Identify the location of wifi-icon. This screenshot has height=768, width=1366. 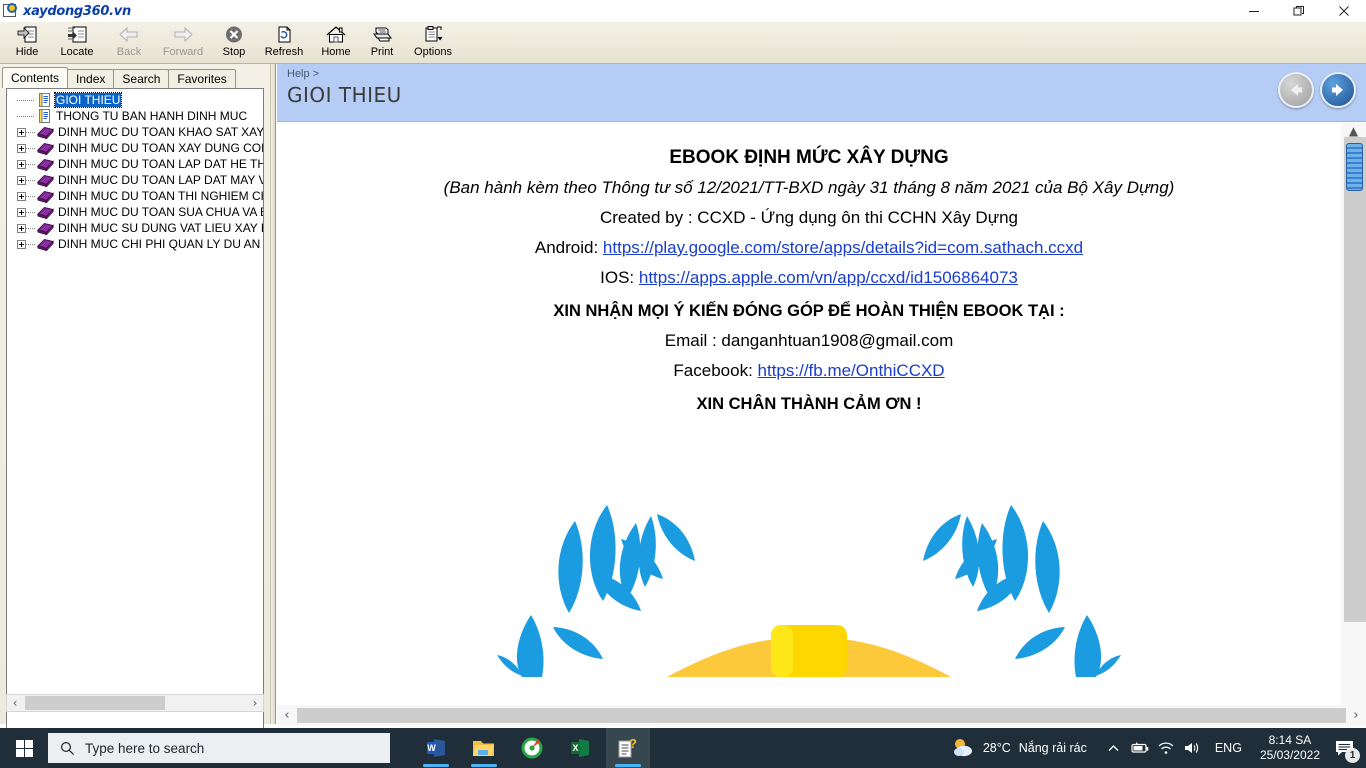
(1166, 748).